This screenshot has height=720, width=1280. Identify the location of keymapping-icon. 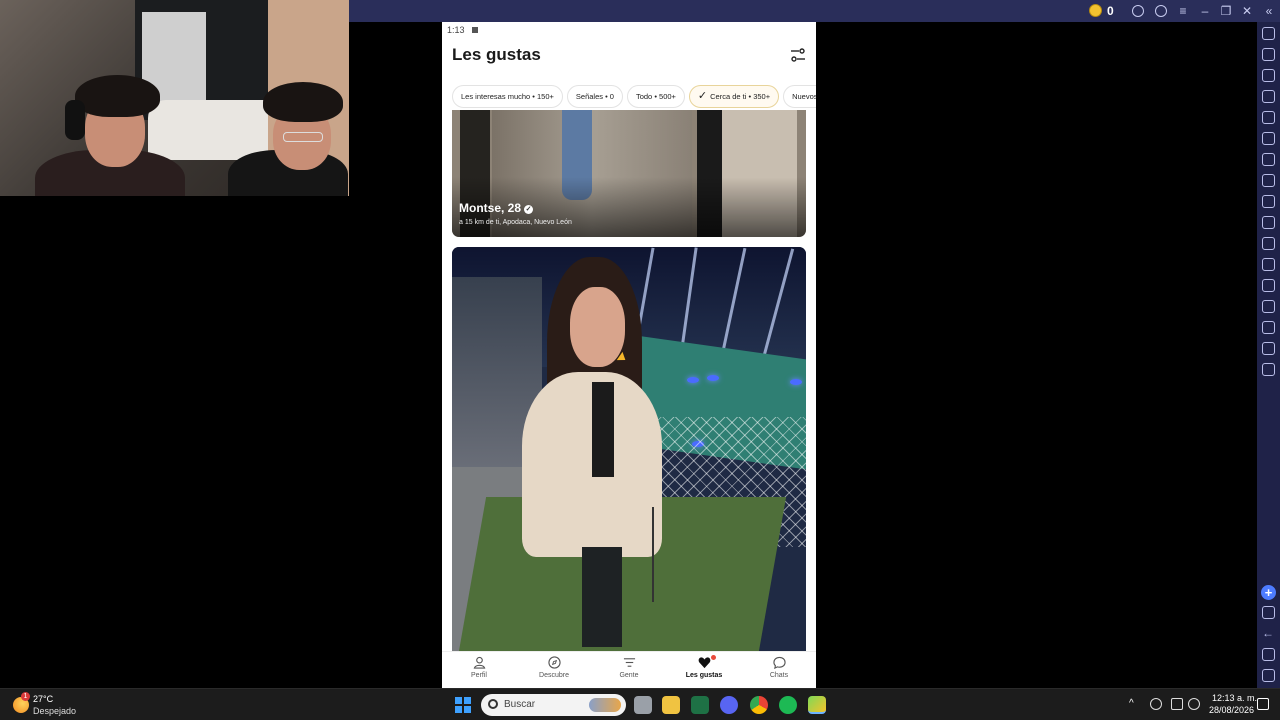
(1268, 75).